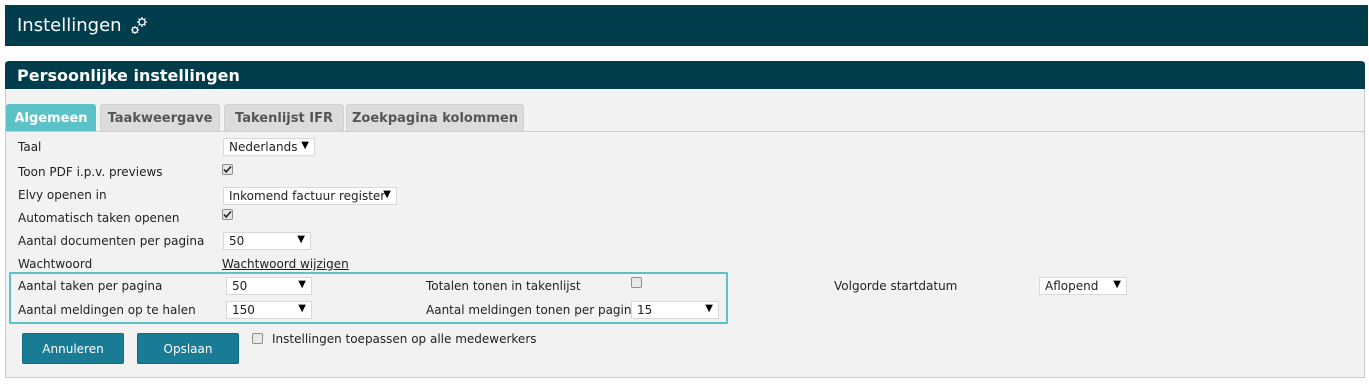  I want to click on tab-algemeen: Algemeen, so click(51, 117).